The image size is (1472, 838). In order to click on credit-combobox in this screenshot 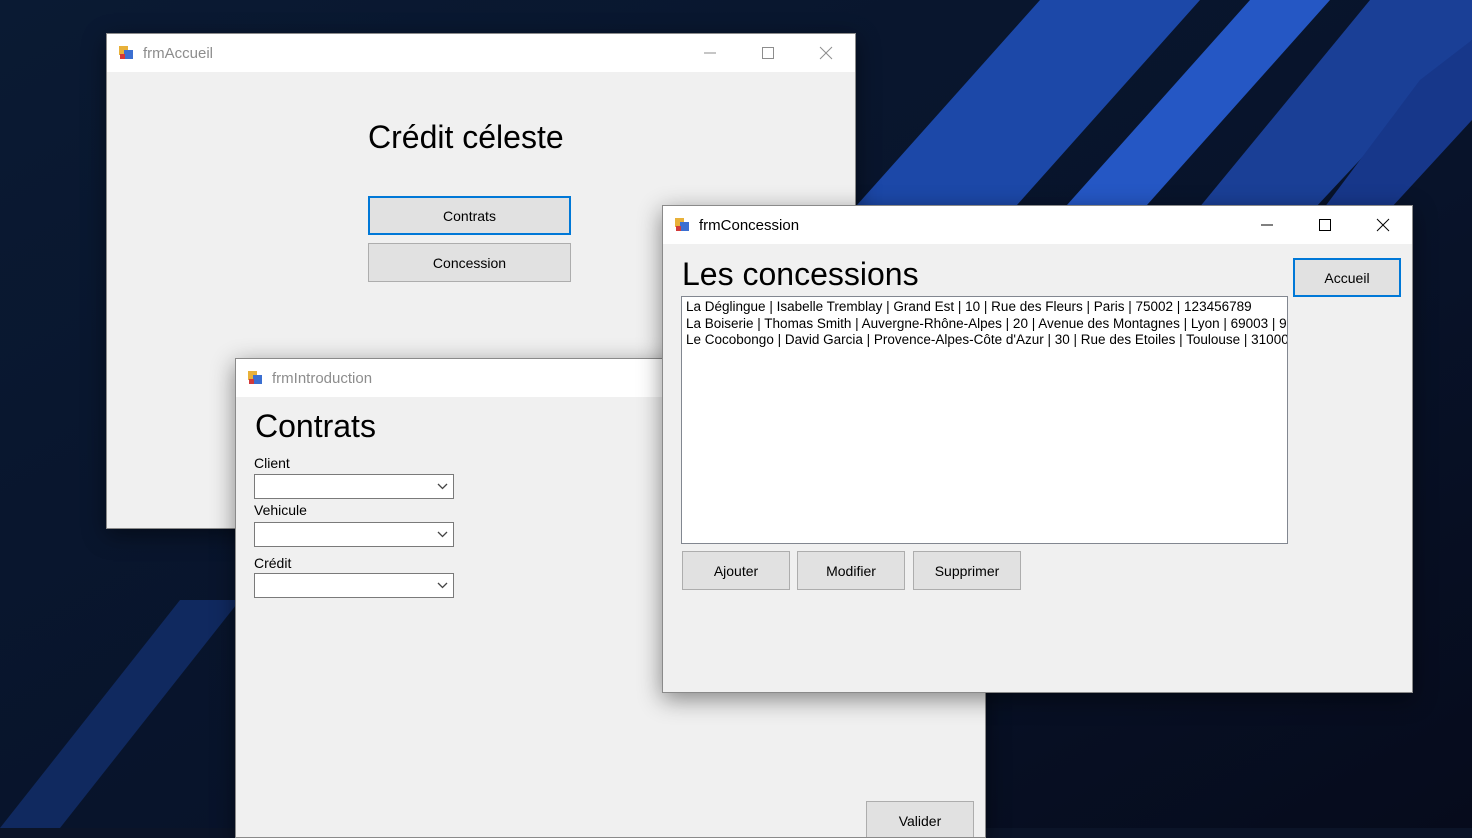, I will do `click(354, 585)`.